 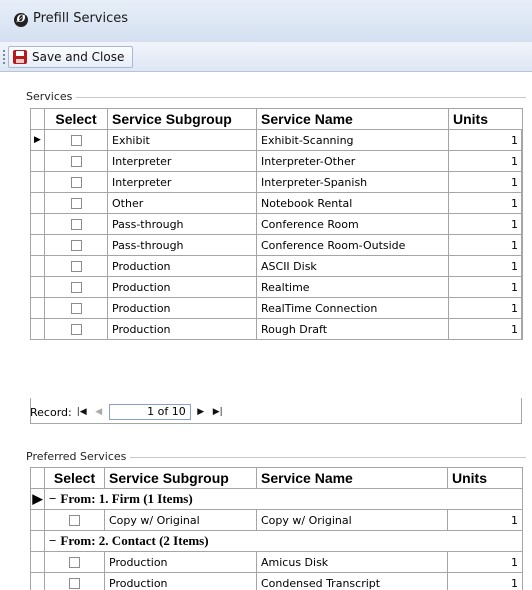 I want to click on last-record-button: ▶|, so click(x=218, y=412).